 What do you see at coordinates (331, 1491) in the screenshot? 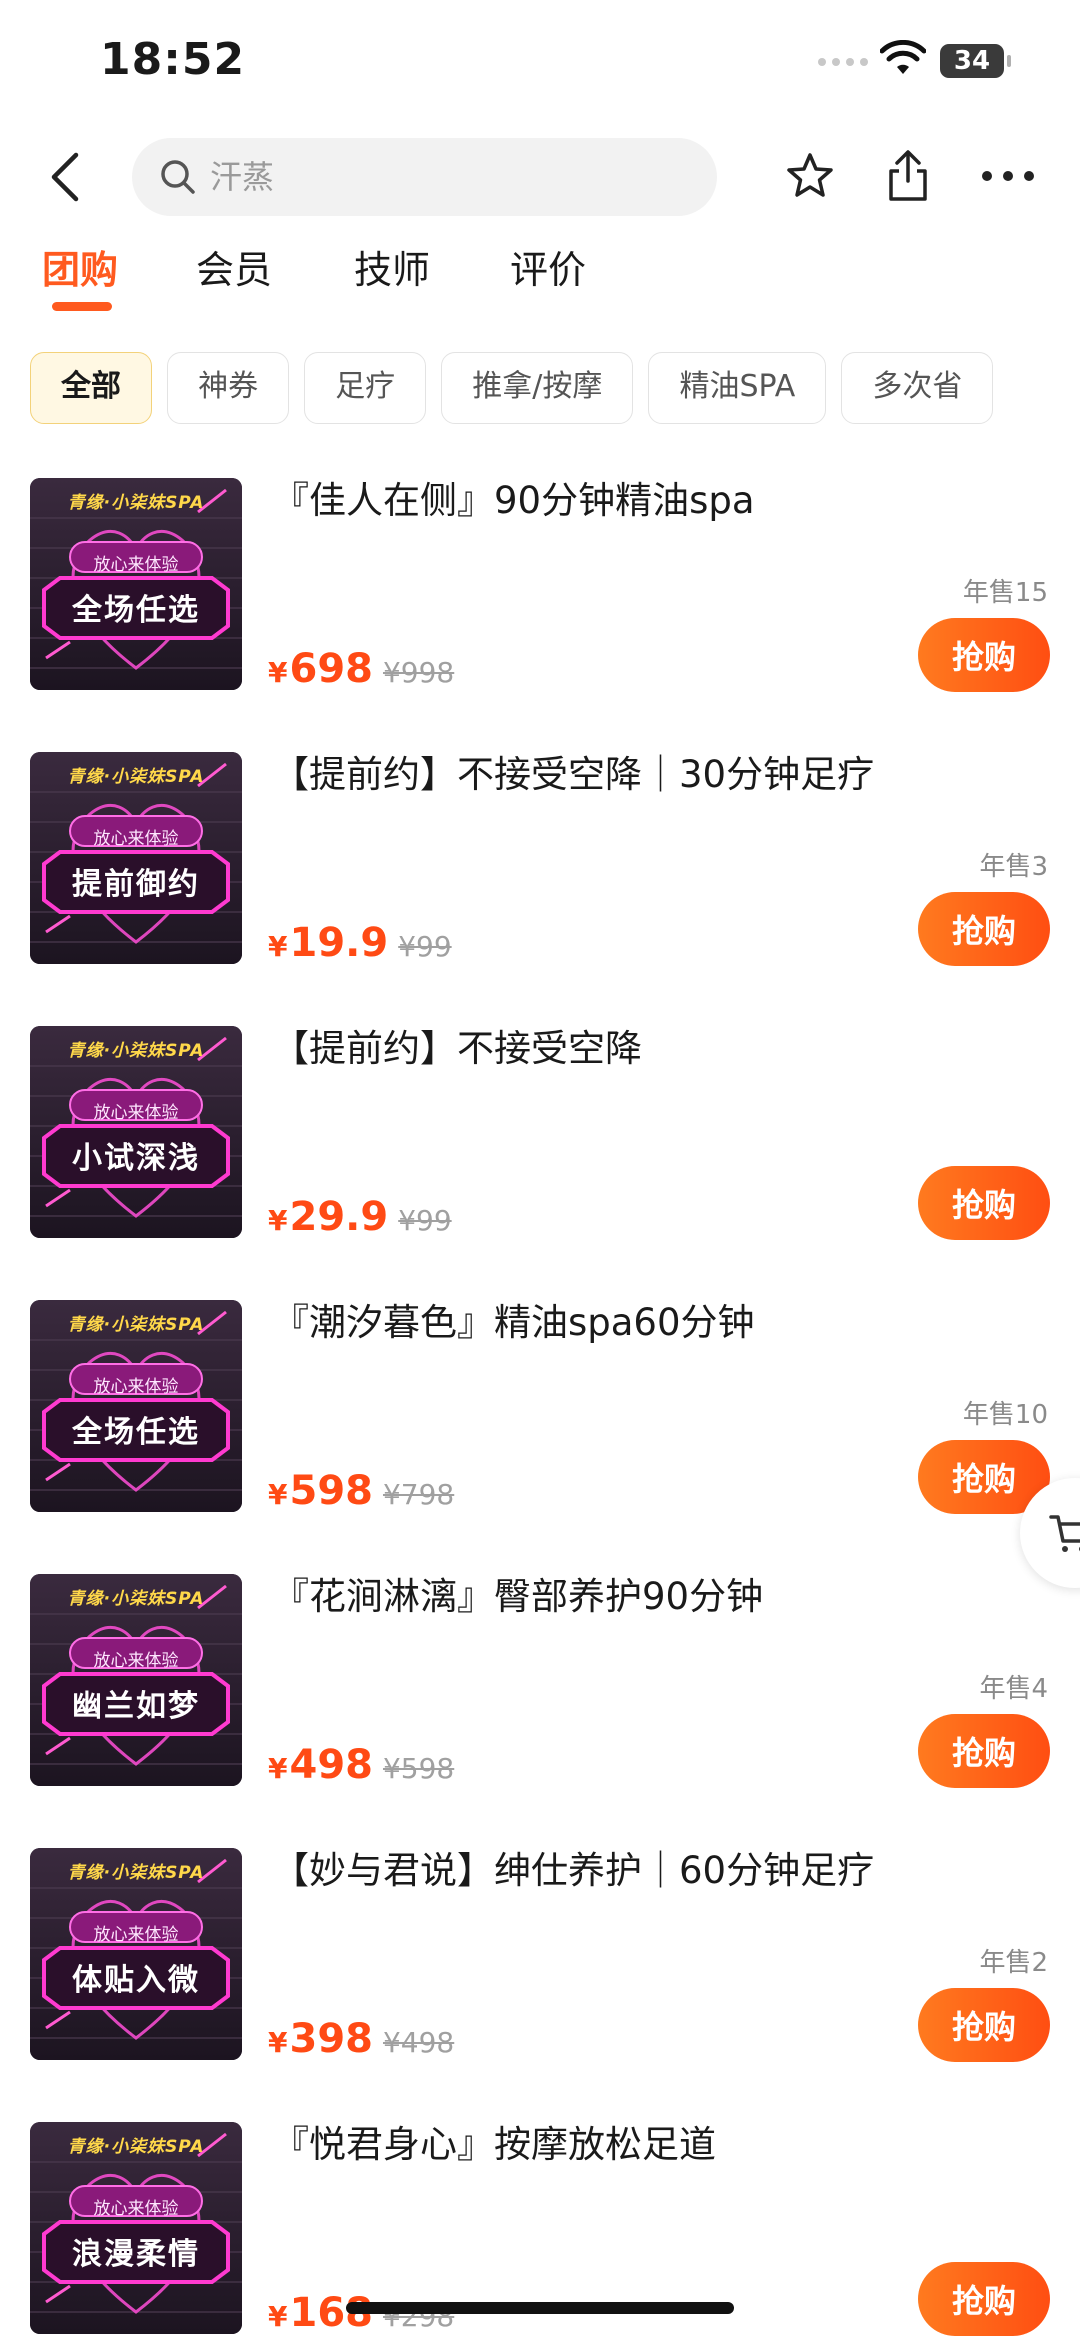
I see `current-price: 598` at bounding box center [331, 1491].